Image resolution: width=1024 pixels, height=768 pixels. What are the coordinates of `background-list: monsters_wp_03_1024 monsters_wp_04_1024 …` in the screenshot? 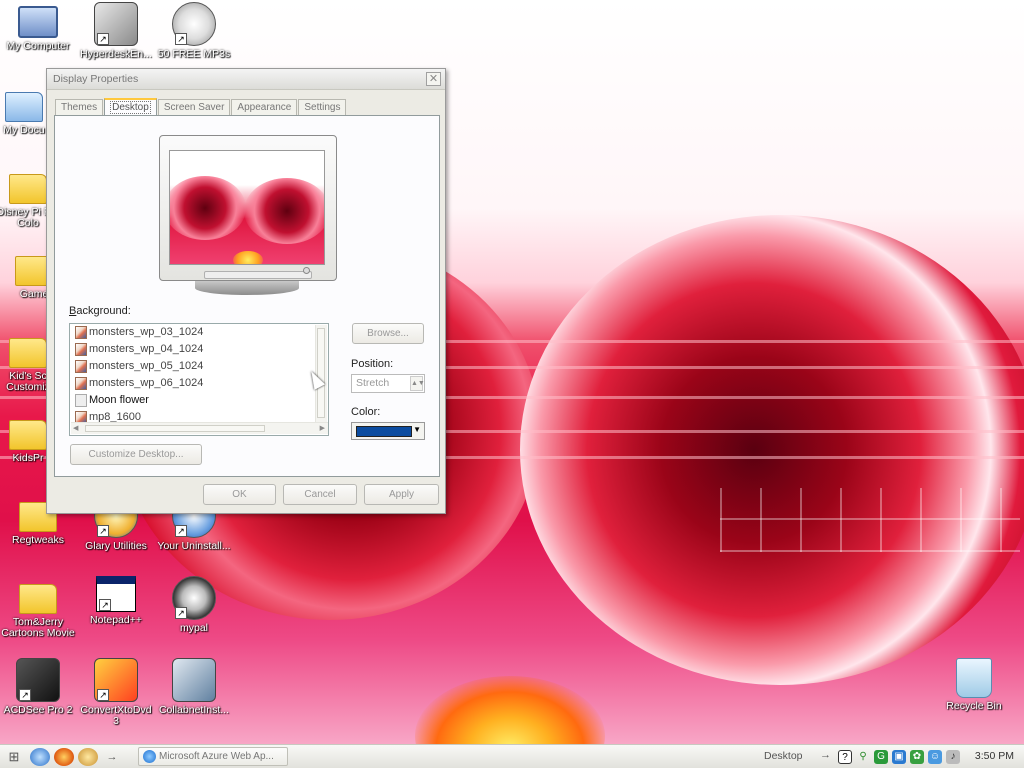 It's located at (199, 379).